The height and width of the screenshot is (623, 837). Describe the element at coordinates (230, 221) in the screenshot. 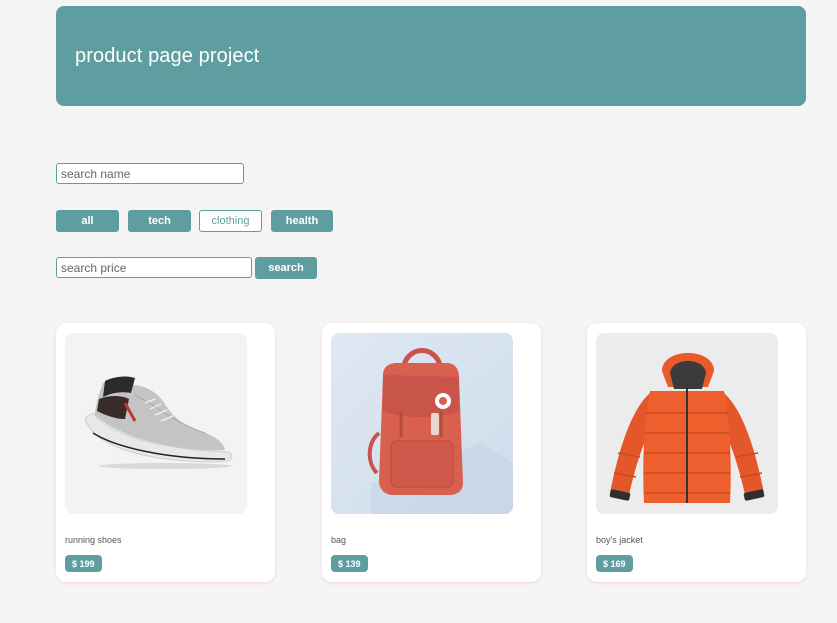

I see `filter-clothing-button: clothing` at that location.